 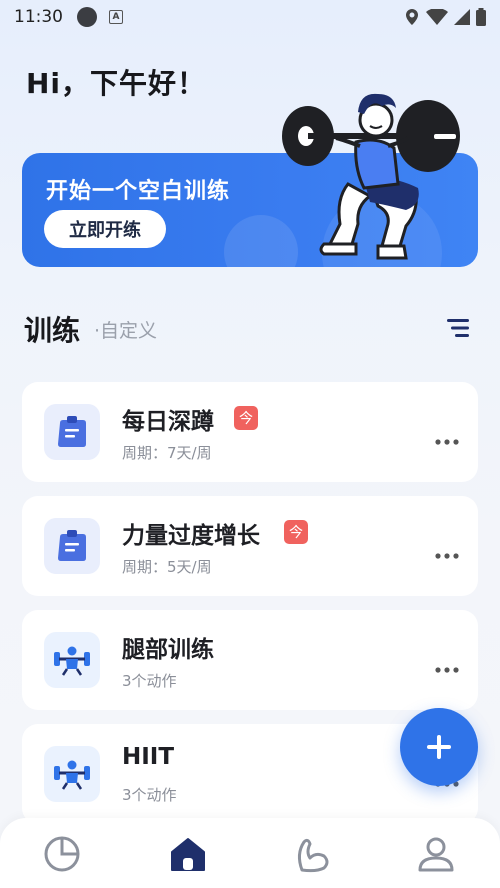 I want to click on banner-title: 开始一个空白训练, so click(x=138, y=191).